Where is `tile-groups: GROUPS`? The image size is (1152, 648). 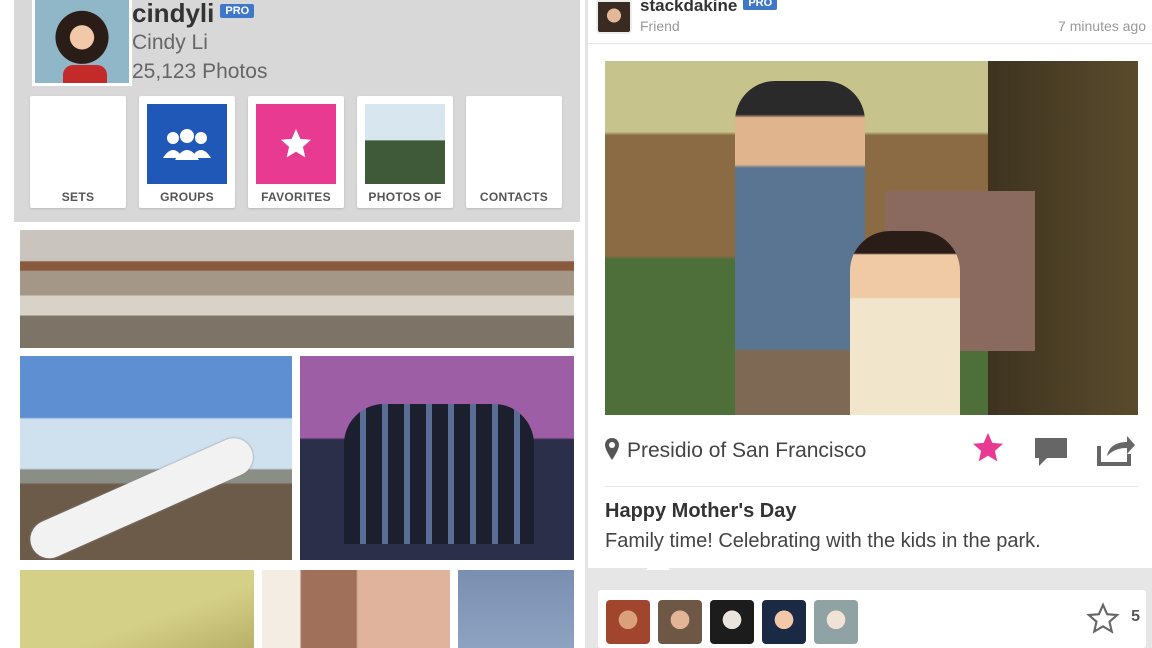 tile-groups: GROUPS is located at coordinates (187, 152).